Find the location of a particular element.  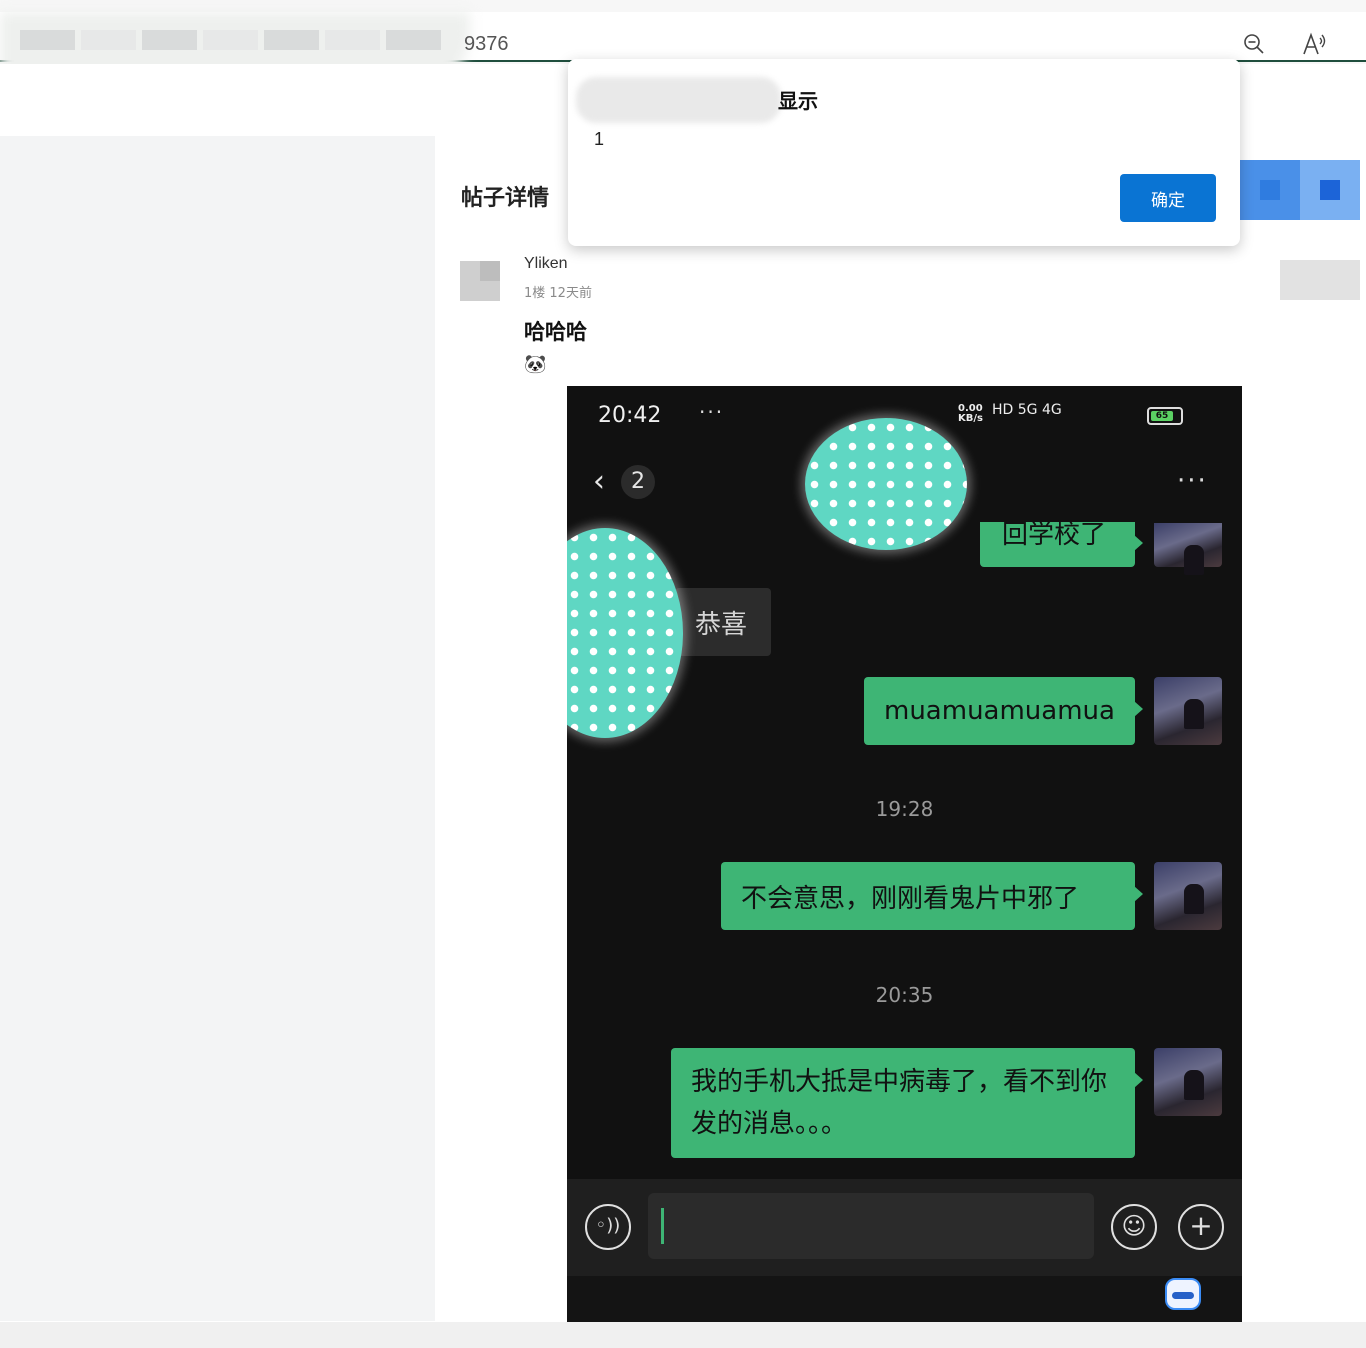

pixelated-element is located at coordinates (1320, 280).